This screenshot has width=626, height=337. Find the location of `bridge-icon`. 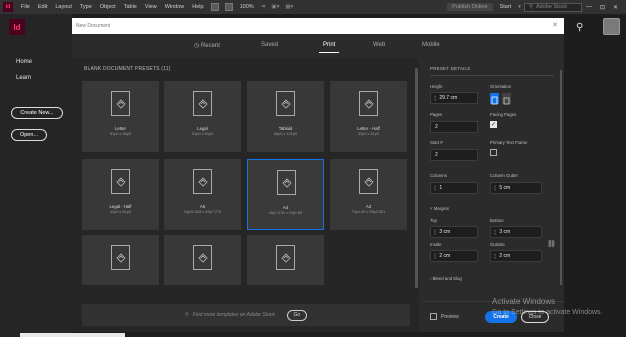

bridge-icon is located at coordinates (214, 7).